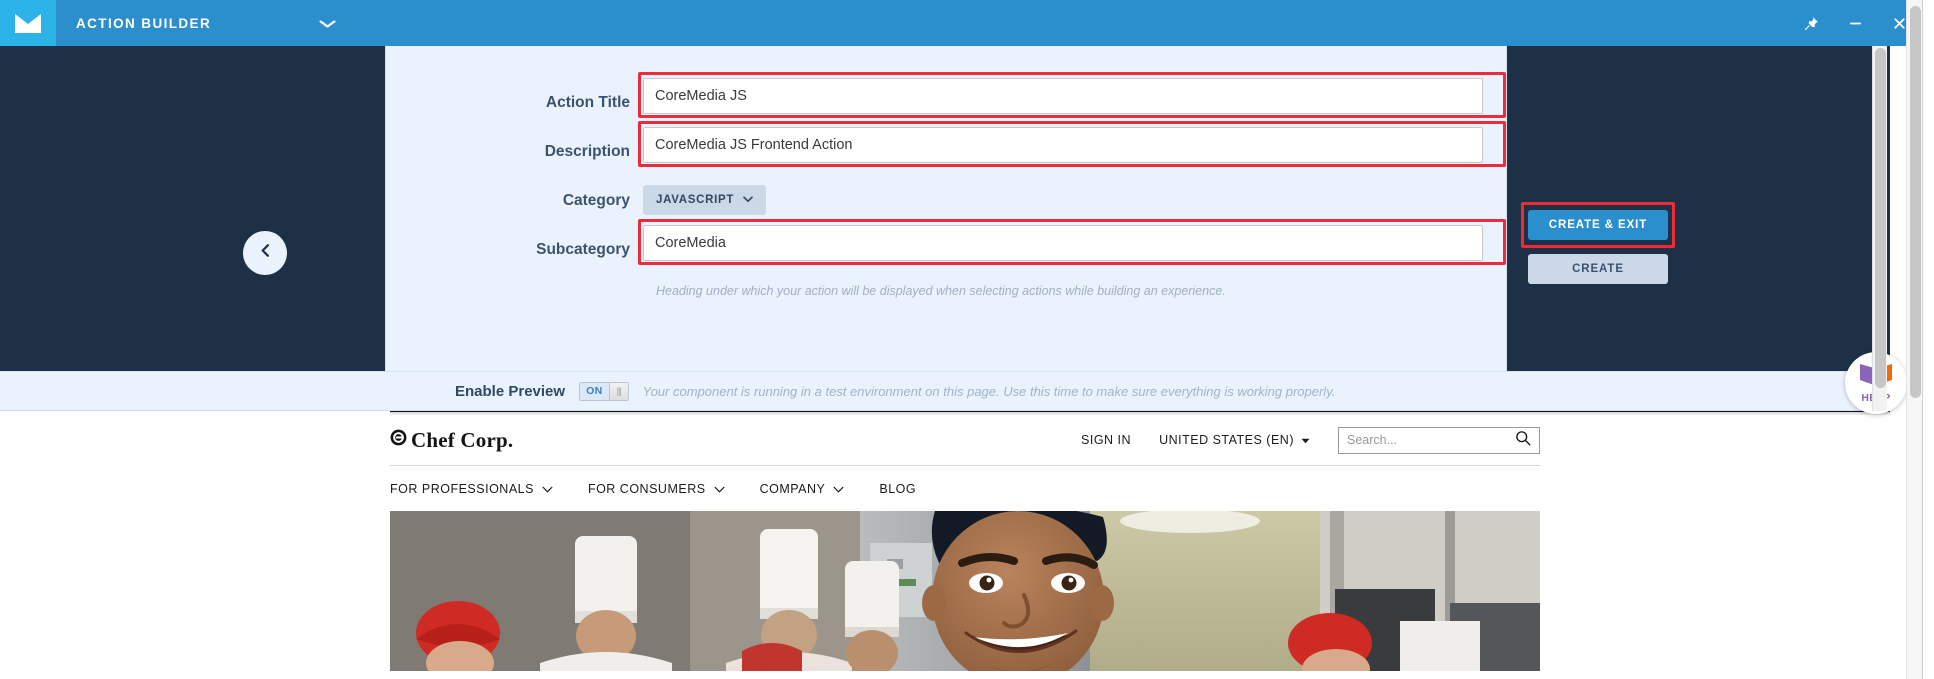 The height and width of the screenshot is (679, 1934). What do you see at coordinates (583, 249) in the screenshot?
I see `field-label: Subcategory` at bounding box center [583, 249].